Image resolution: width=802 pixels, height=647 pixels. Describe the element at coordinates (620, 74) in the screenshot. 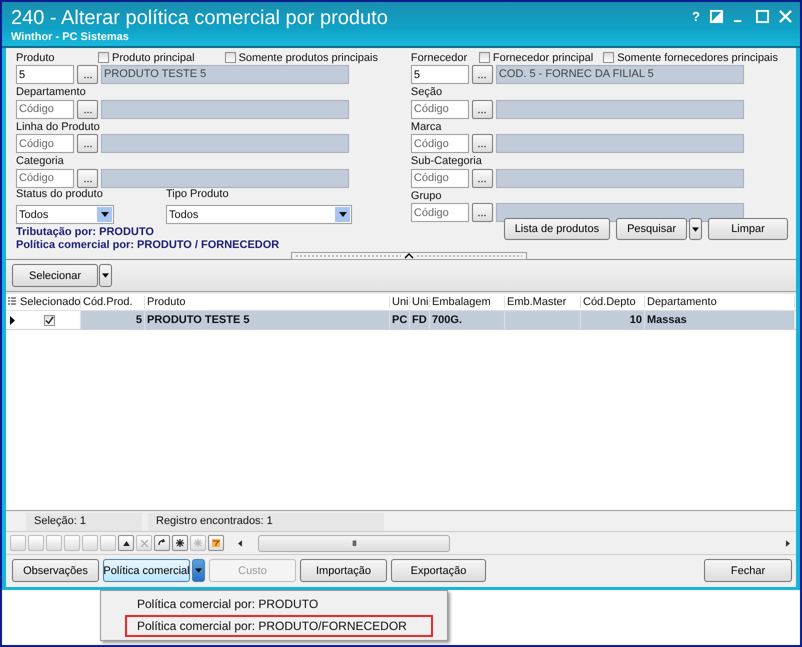

I see `description-field: COD. 5 - FORNEC DA FILIAL 5` at that location.